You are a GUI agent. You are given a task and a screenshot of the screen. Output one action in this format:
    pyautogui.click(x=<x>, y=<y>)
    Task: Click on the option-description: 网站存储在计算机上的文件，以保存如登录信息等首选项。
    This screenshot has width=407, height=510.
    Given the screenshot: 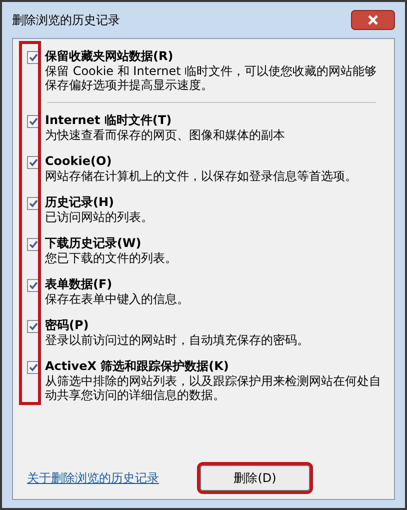 What is the action you would take?
    pyautogui.click(x=201, y=176)
    